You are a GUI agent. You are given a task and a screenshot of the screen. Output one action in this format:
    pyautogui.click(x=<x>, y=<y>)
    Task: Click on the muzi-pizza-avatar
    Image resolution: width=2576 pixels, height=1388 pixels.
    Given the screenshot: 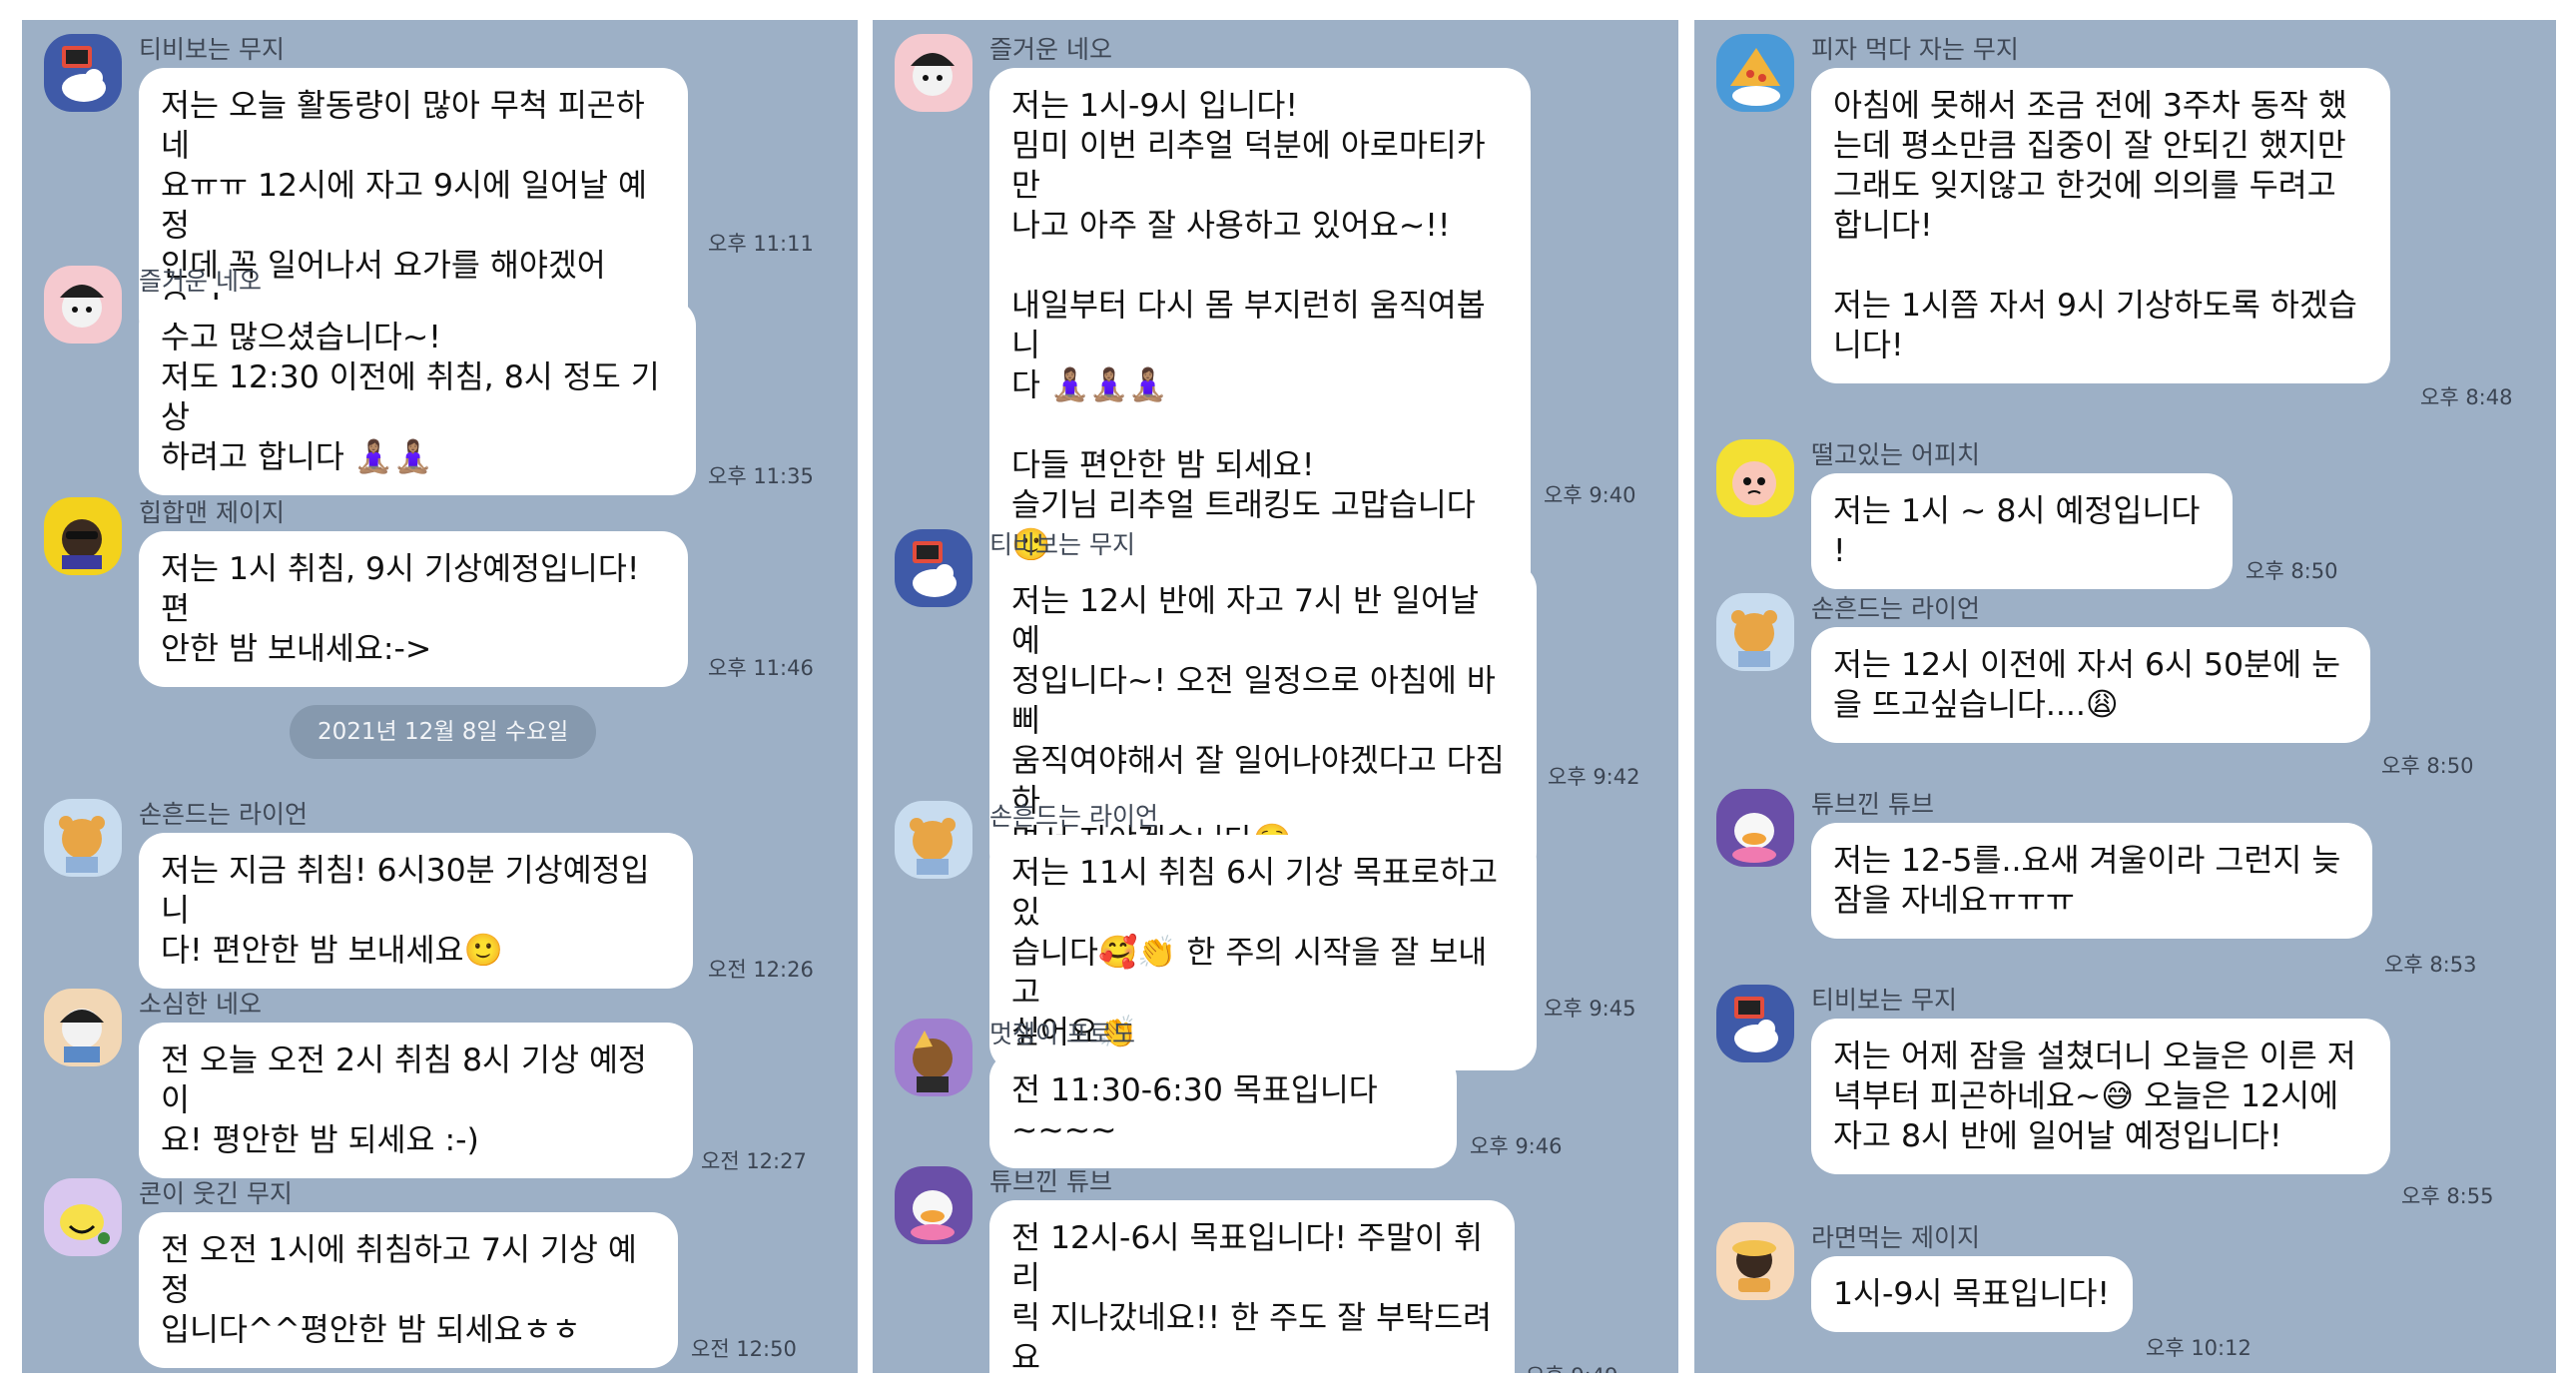 What is the action you would take?
    pyautogui.click(x=1755, y=73)
    